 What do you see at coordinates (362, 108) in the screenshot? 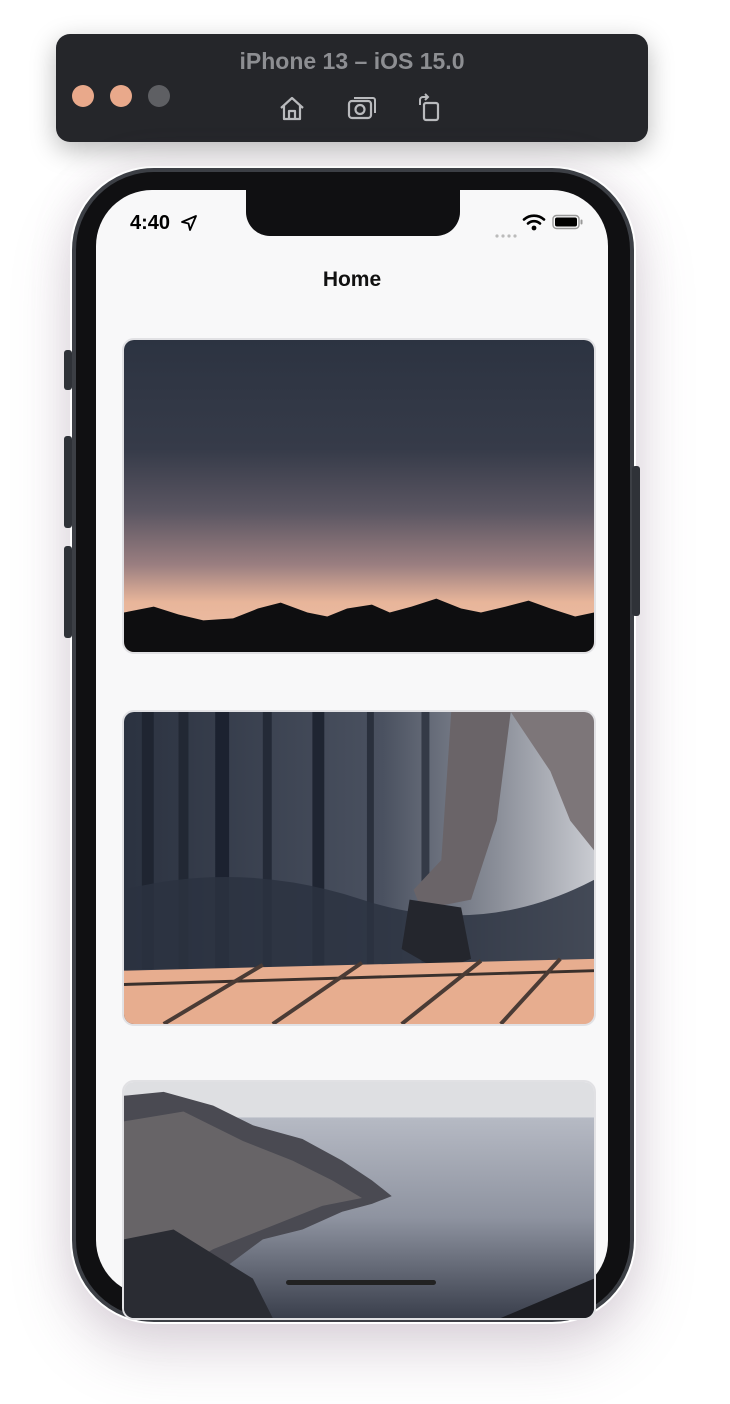
I see `screenshot-icon` at bounding box center [362, 108].